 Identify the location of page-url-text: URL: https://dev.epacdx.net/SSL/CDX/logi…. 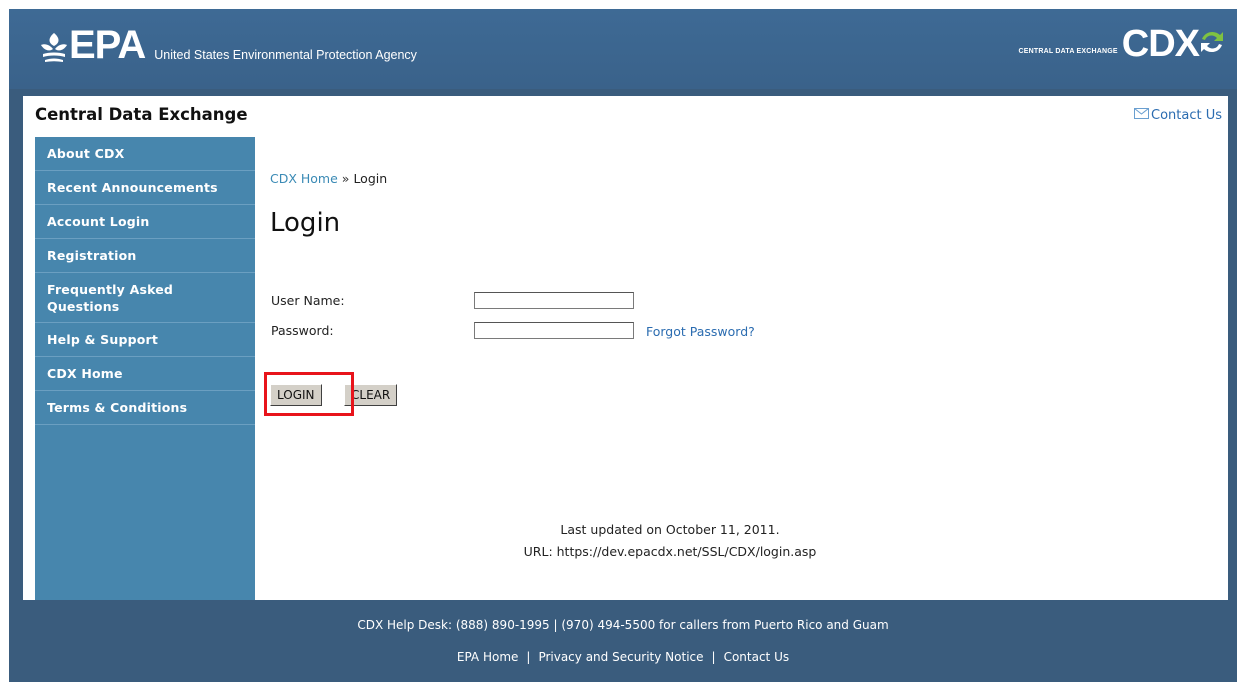
(670, 551).